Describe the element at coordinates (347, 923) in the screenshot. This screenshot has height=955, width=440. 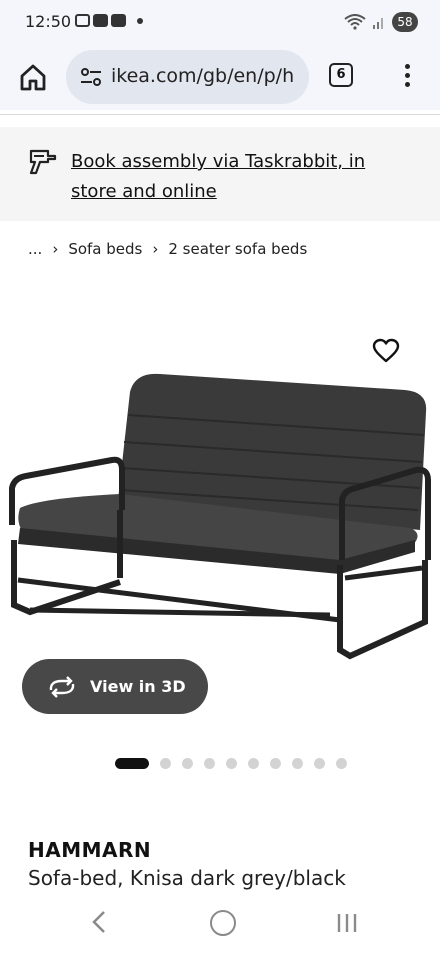
I see `recent-apps-icon` at that location.